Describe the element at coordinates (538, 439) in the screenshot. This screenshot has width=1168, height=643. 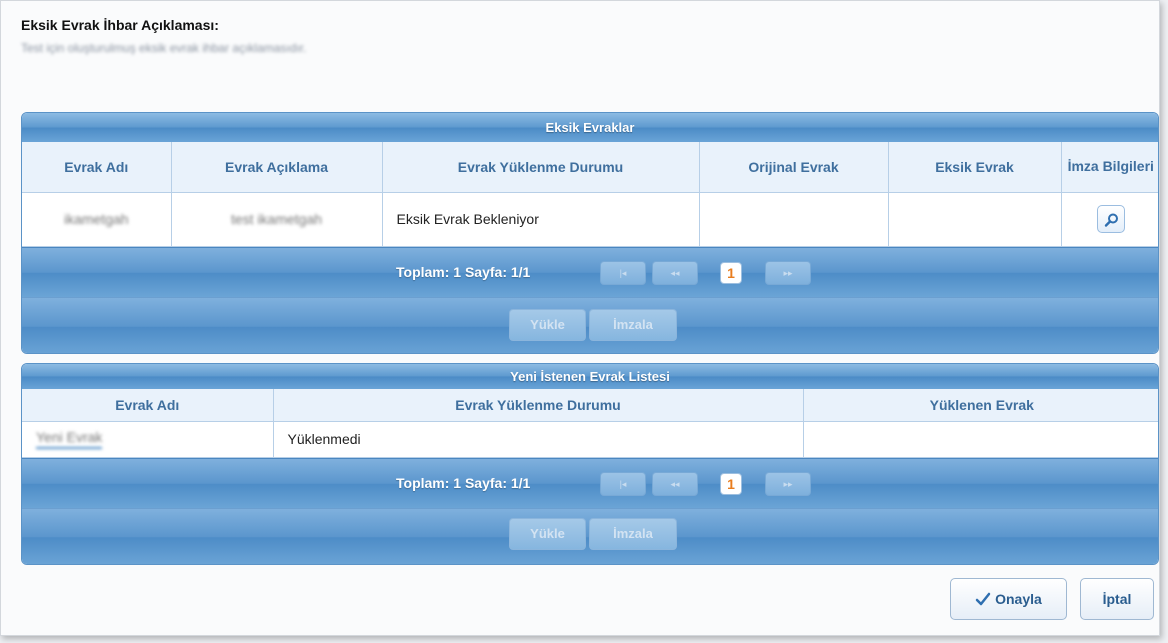
I see `doc-status: Yüklenmedi` at that location.